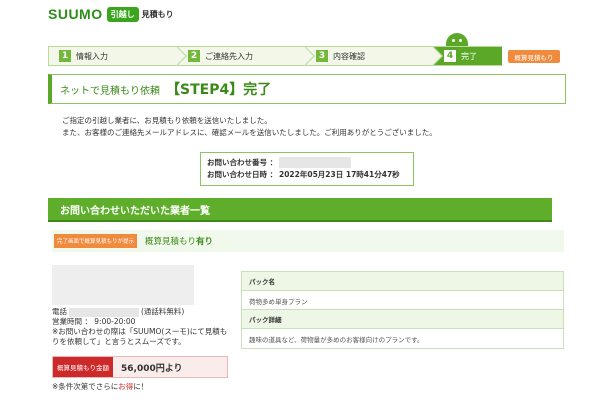  I want to click on step-progress: 1 情報入力 2 ご連絡先入力 3 内容確認 4 完了, so click(307, 56).